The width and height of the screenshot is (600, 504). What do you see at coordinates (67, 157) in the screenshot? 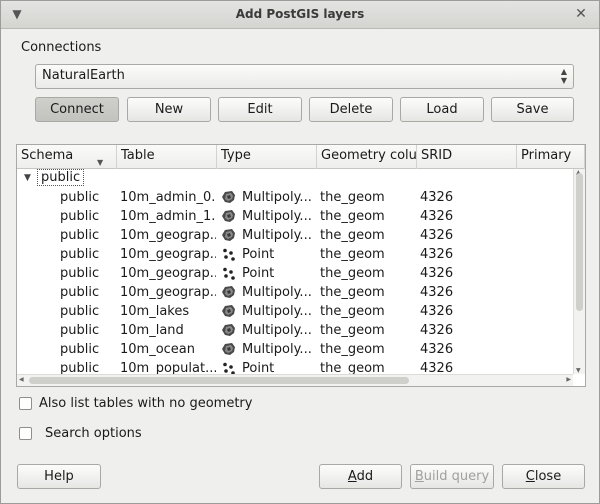
I see `column-header-schema: Schema ▼` at bounding box center [67, 157].